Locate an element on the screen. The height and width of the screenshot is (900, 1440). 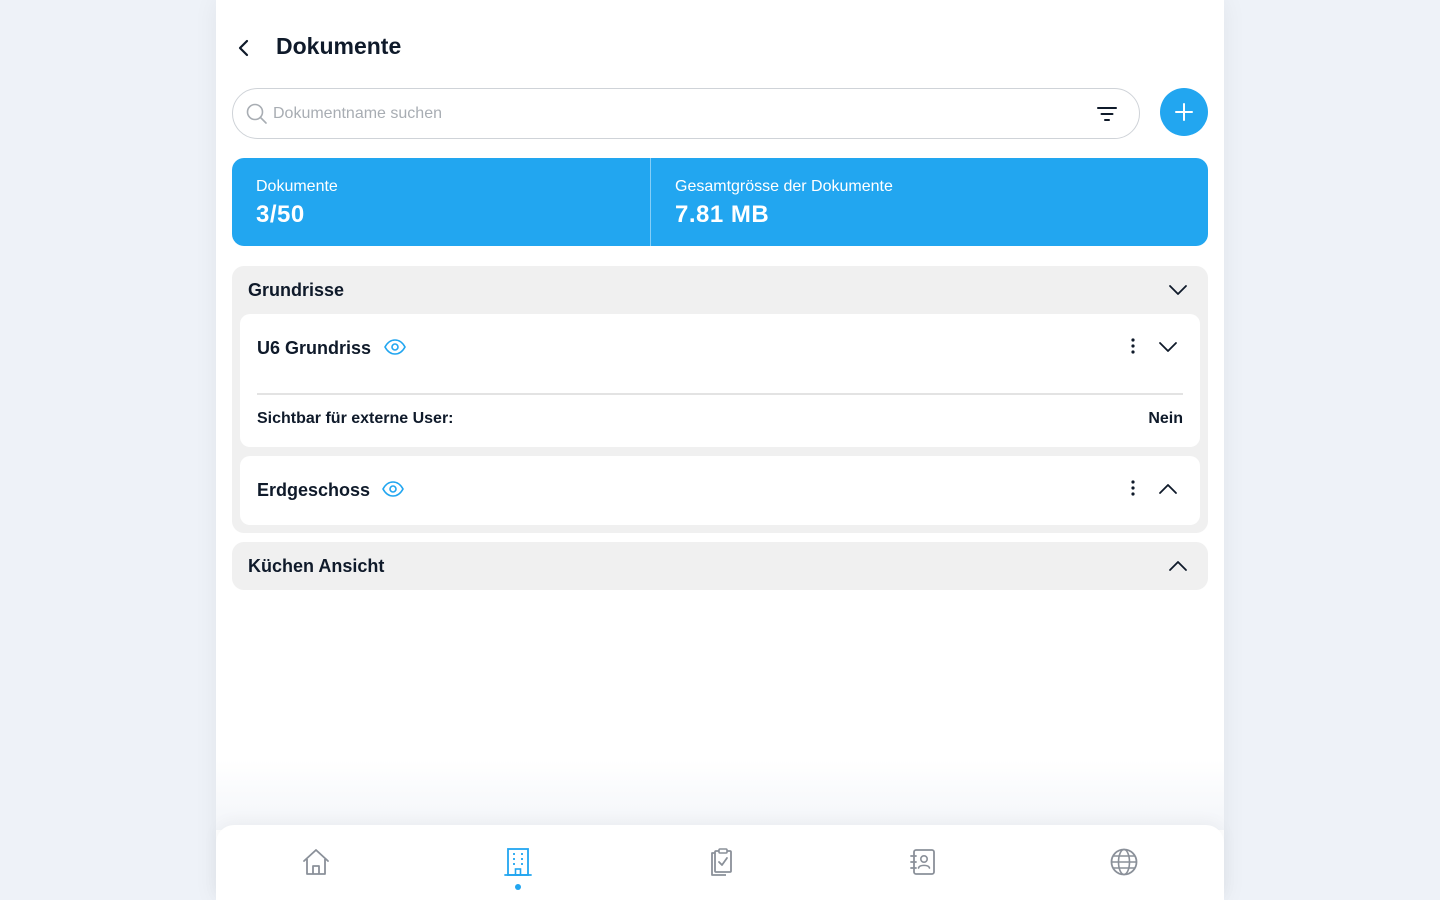
filter-icon is located at coordinates (1107, 114).